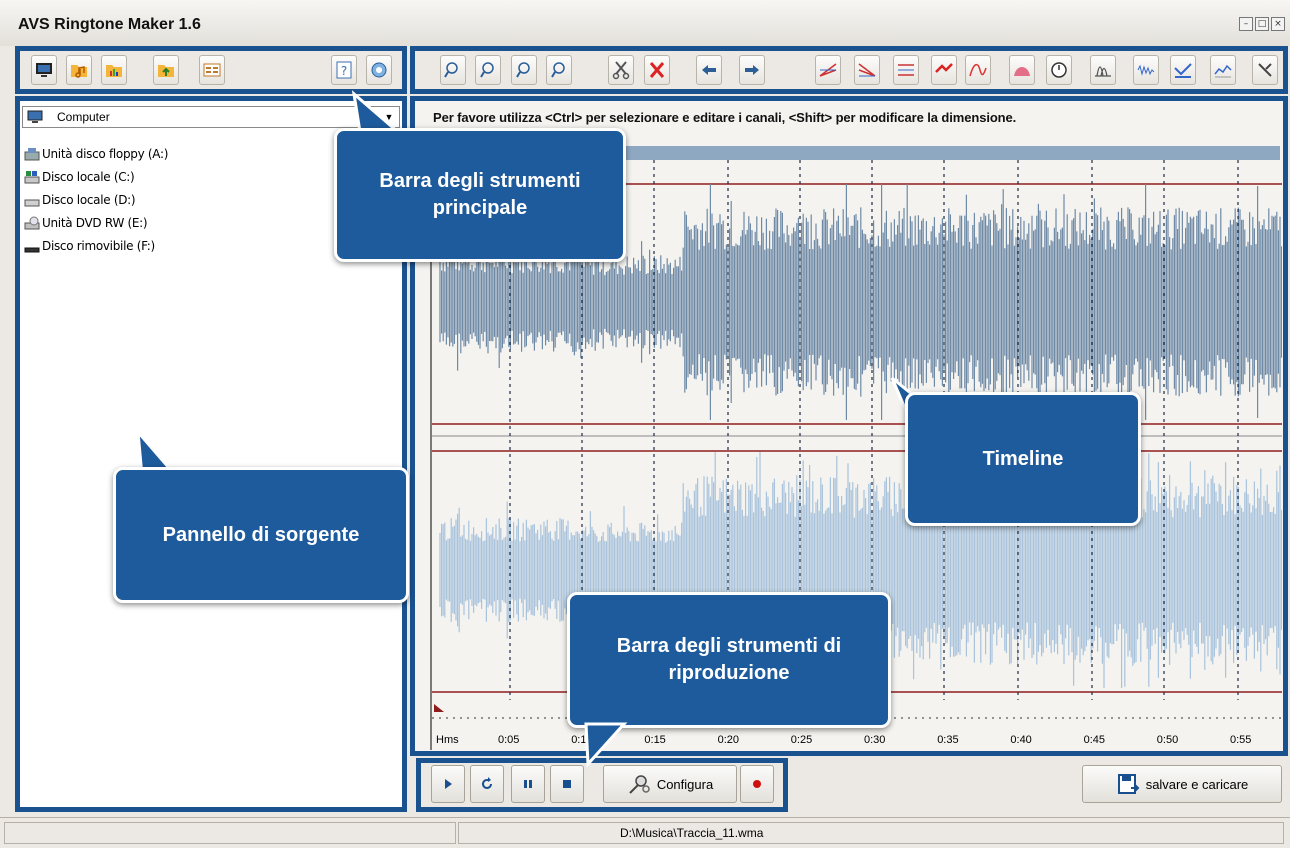 This screenshot has height=848, width=1290. I want to click on zoom-selection-icon, so click(523, 70).